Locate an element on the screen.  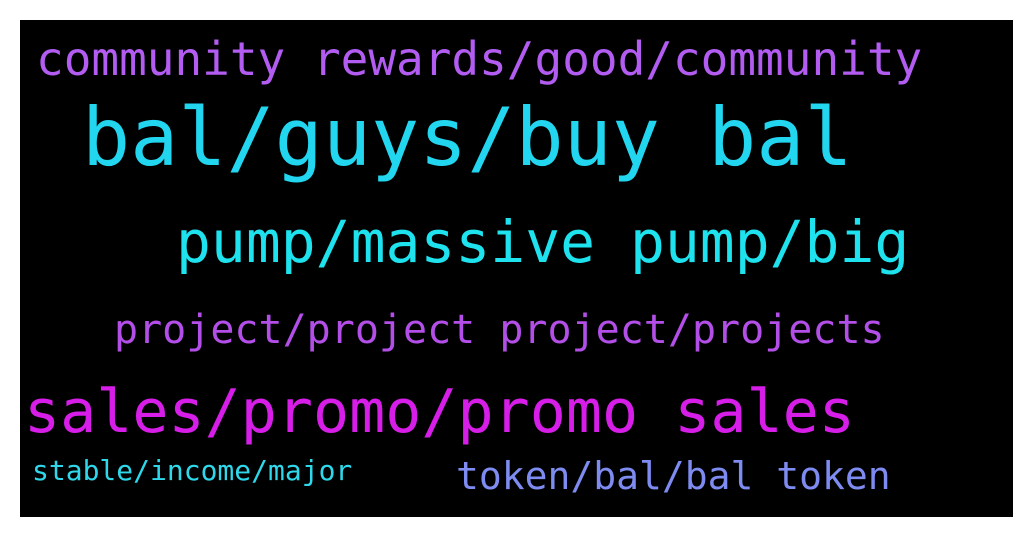
word-community-rewards: community rewards/good/community is located at coordinates (479, 59).